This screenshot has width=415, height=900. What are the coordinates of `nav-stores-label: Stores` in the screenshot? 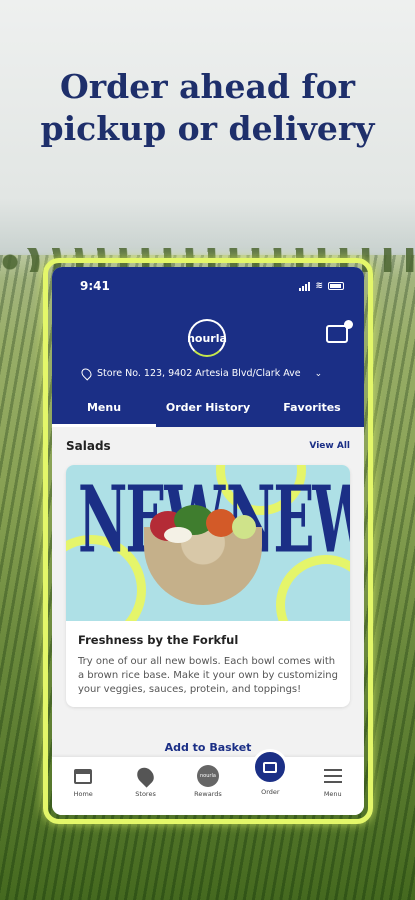 It's located at (145, 794).